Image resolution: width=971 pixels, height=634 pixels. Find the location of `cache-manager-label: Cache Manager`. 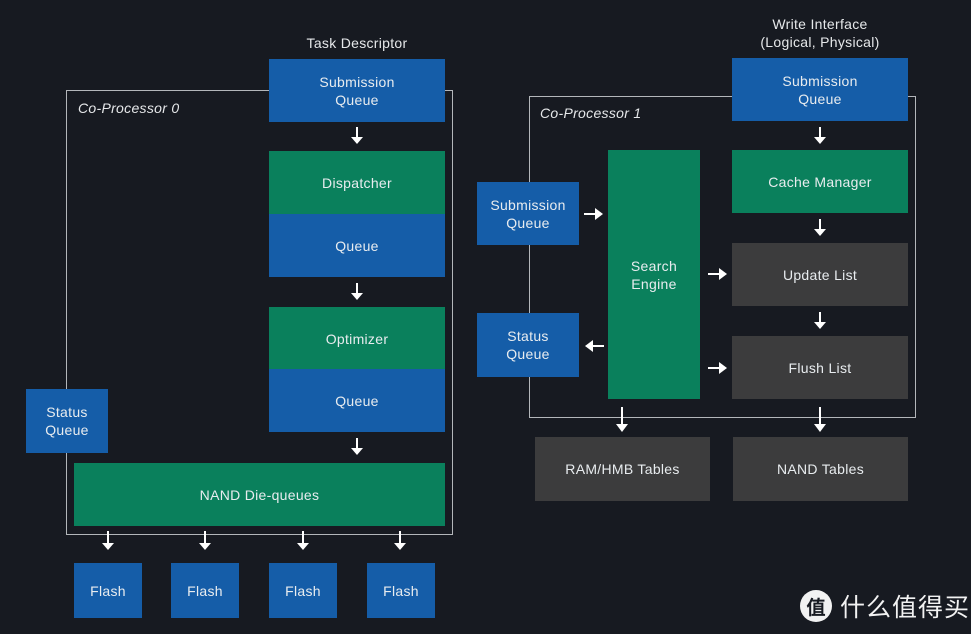

cache-manager-label: Cache Manager is located at coordinates (820, 181).